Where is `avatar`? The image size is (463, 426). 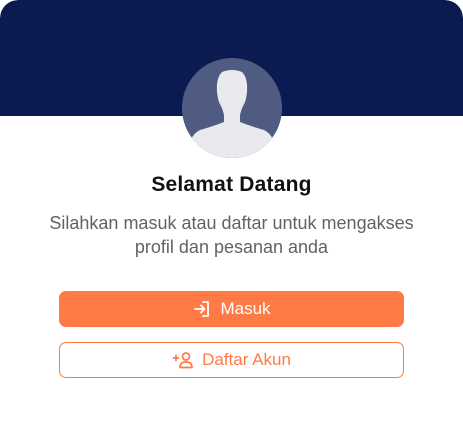
avatar is located at coordinates (232, 108).